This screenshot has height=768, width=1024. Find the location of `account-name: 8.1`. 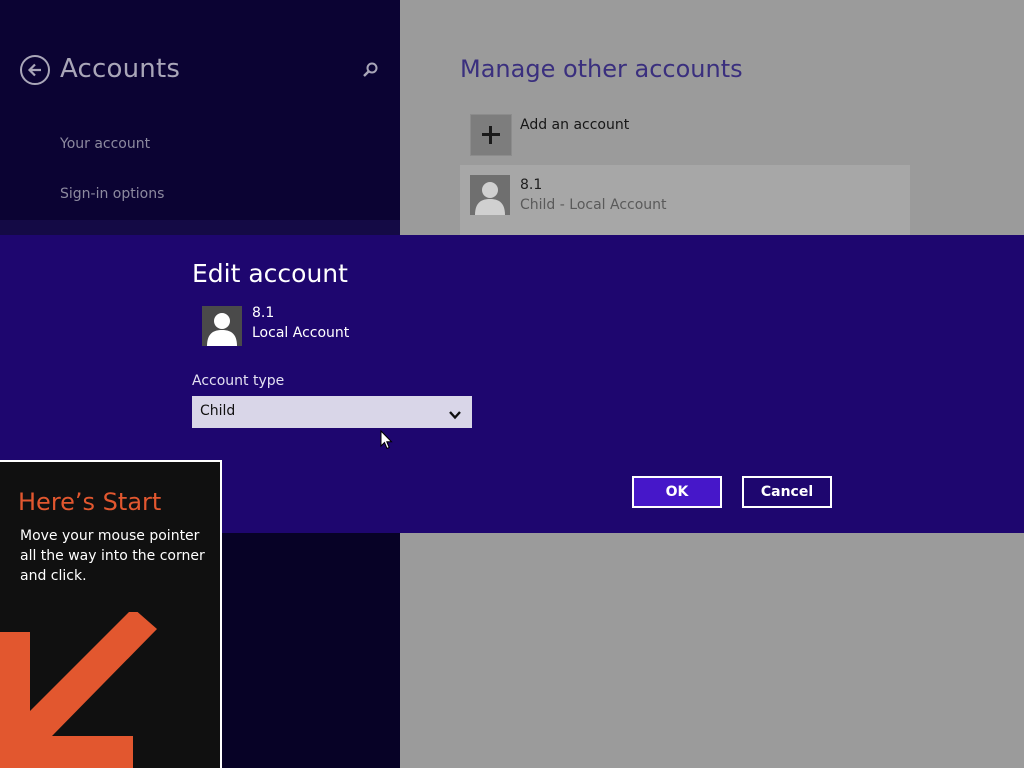

account-name: 8.1 is located at coordinates (531, 185).